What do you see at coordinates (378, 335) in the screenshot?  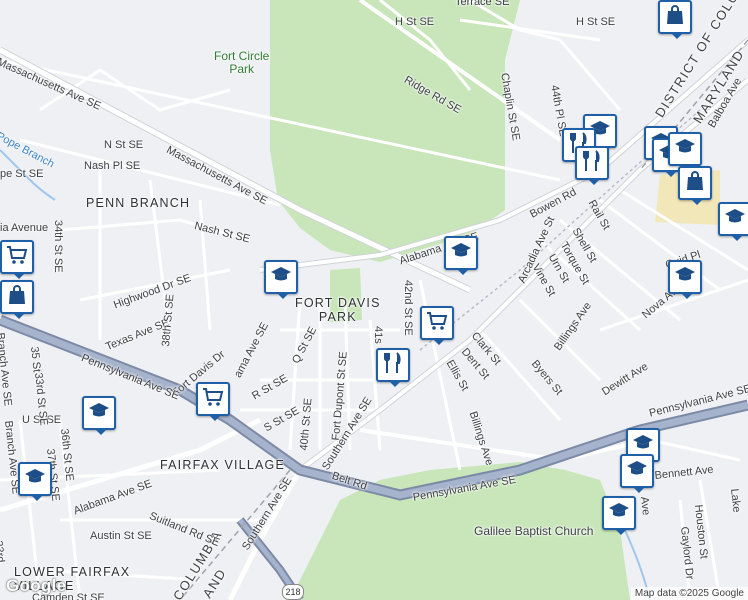 I see `street-label: 41s` at bounding box center [378, 335].